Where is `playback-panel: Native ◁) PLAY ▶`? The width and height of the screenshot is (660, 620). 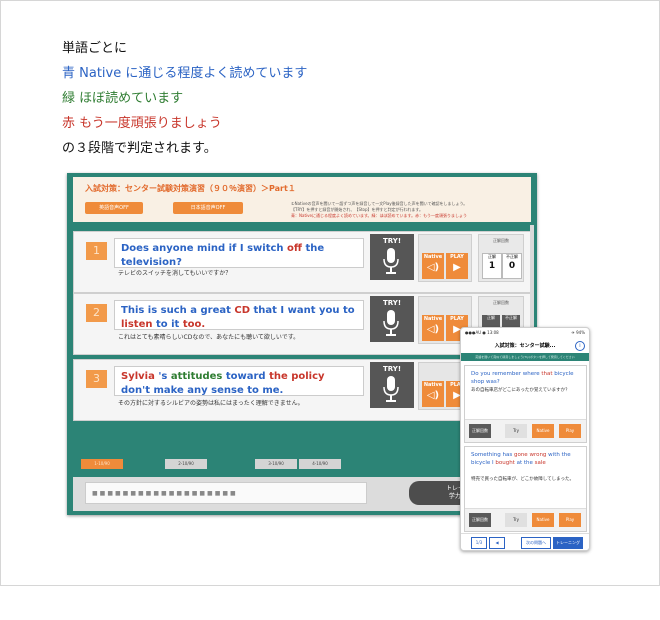
playback-panel: Native ◁) PLAY ▶ is located at coordinates (445, 258).